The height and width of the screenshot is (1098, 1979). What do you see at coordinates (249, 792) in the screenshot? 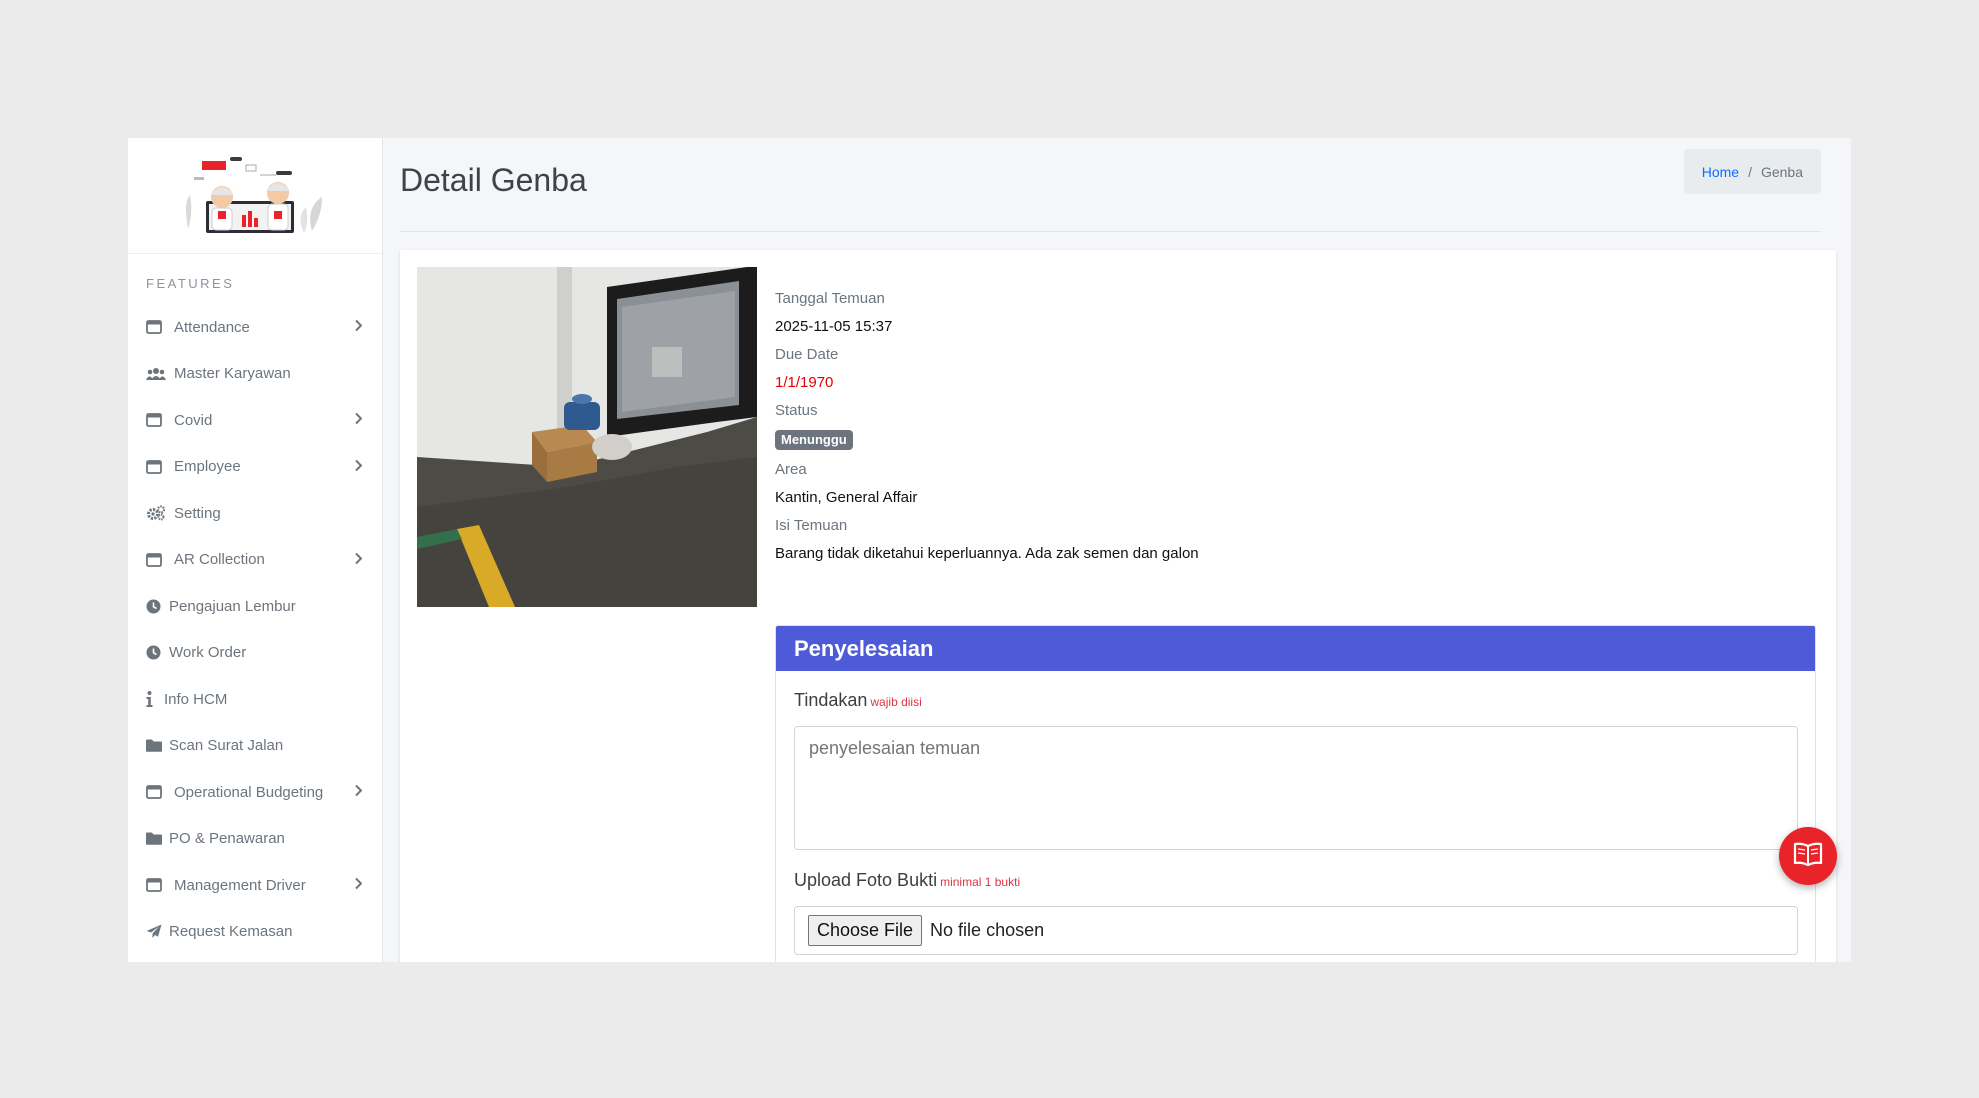
I see `sidebar-item-label: Operational Budgeting` at bounding box center [249, 792].